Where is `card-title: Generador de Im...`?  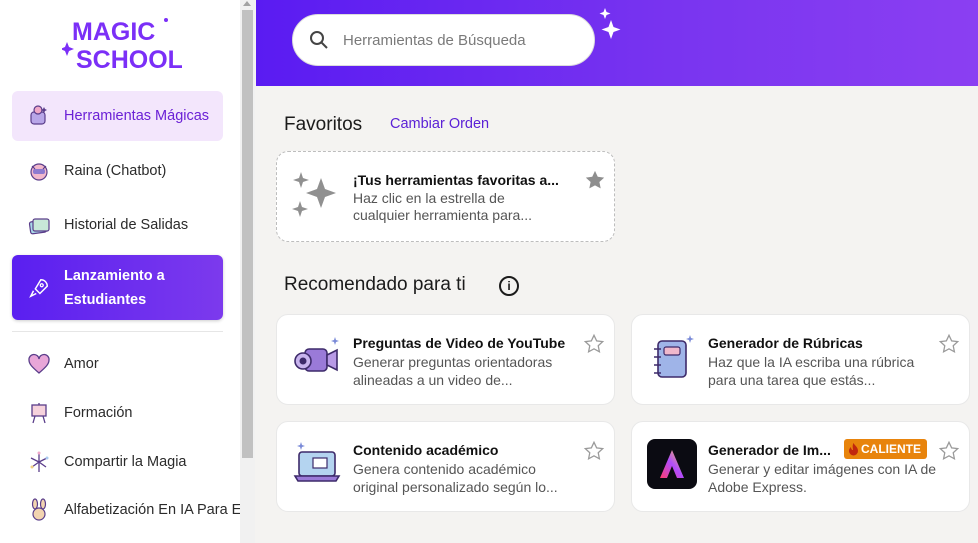 card-title: Generador de Im... is located at coordinates (769, 450).